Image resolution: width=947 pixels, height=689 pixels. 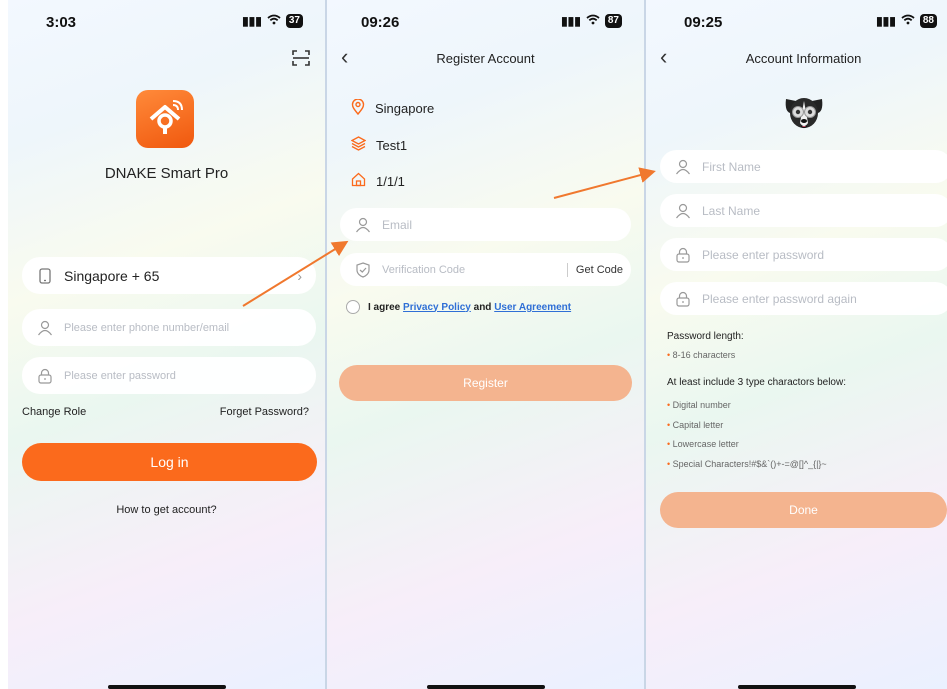 What do you see at coordinates (166, 173) in the screenshot?
I see `app-name: DNAKE Smart Pro` at bounding box center [166, 173].